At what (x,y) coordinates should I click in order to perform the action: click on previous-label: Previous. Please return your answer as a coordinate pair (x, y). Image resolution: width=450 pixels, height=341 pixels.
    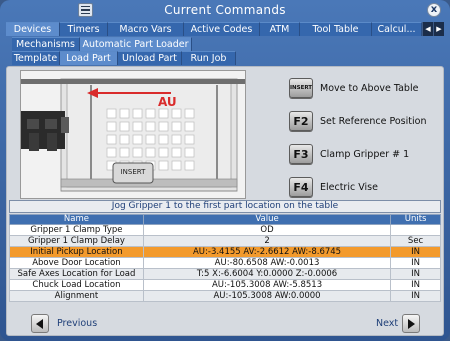
    Looking at the image, I should click on (77, 323).